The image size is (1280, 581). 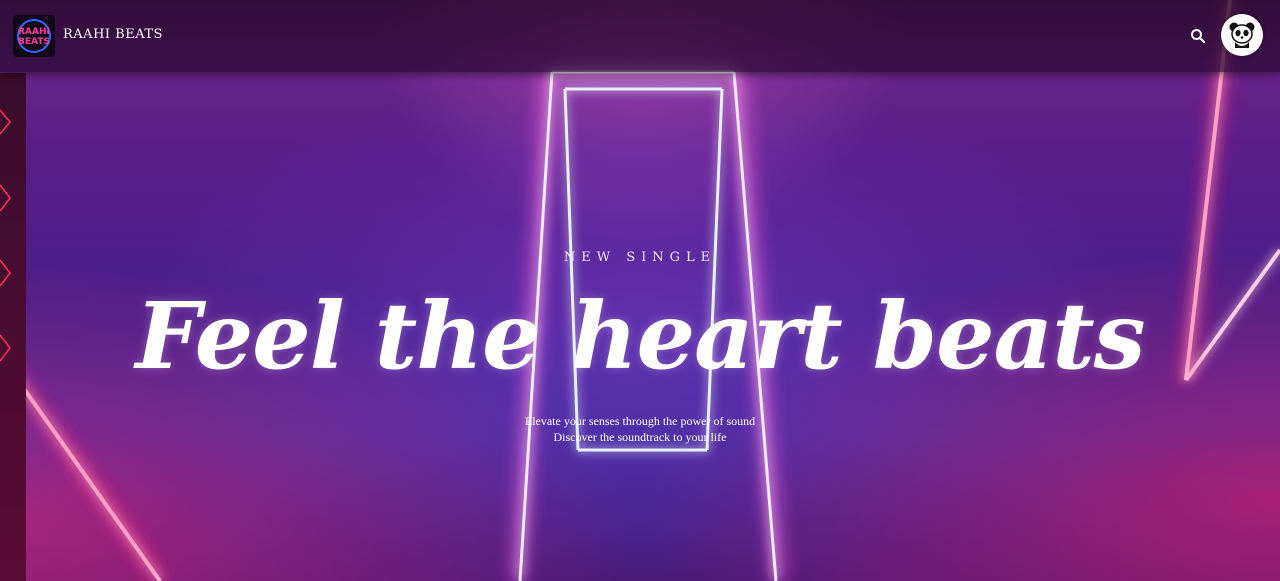 What do you see at coordinates (34, 42) in the screenshot?
I see `svg-text: BEATS` at bounding box center [34, 42].